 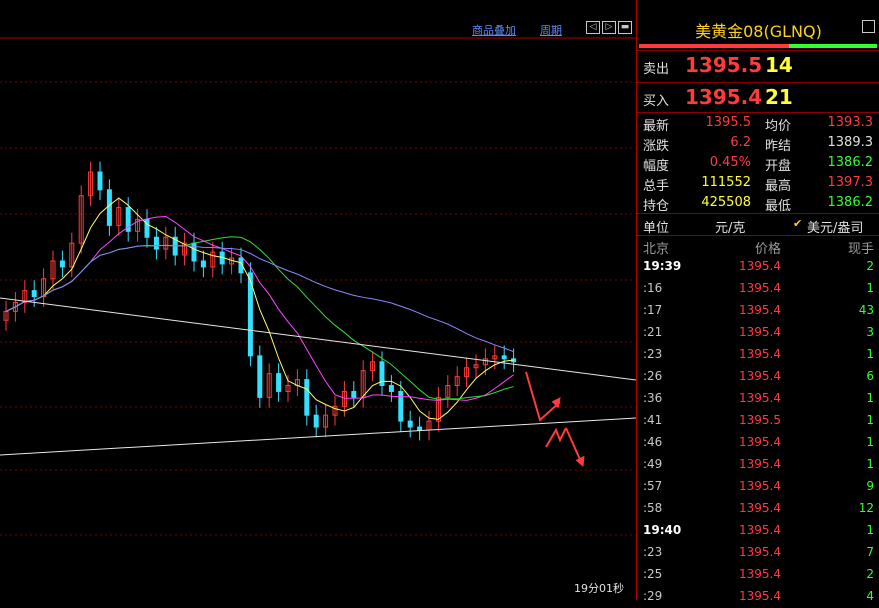 What do you see at coordinates (778, 146) in the screenshot?
I see `stat-label: 昨结` at bounding box center [778, 146].